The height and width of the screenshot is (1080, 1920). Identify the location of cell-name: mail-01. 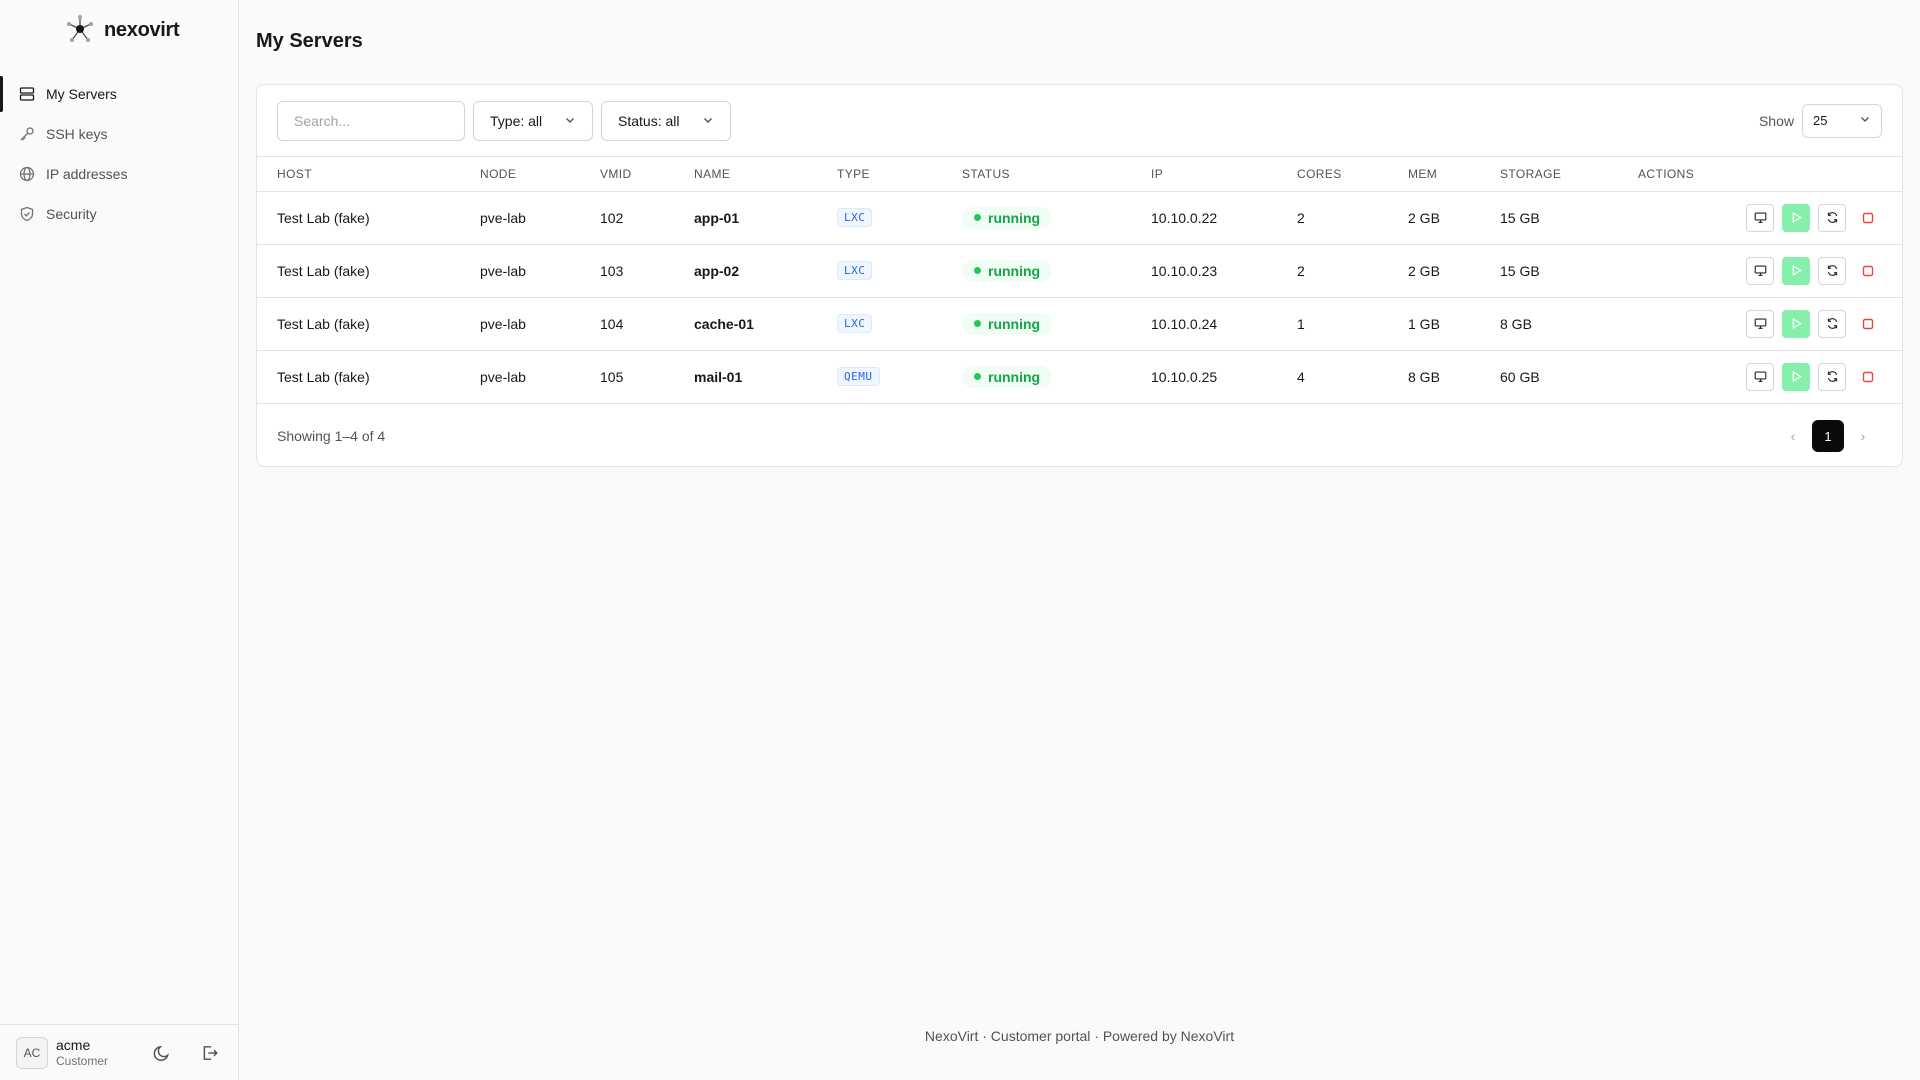
(765, 377).